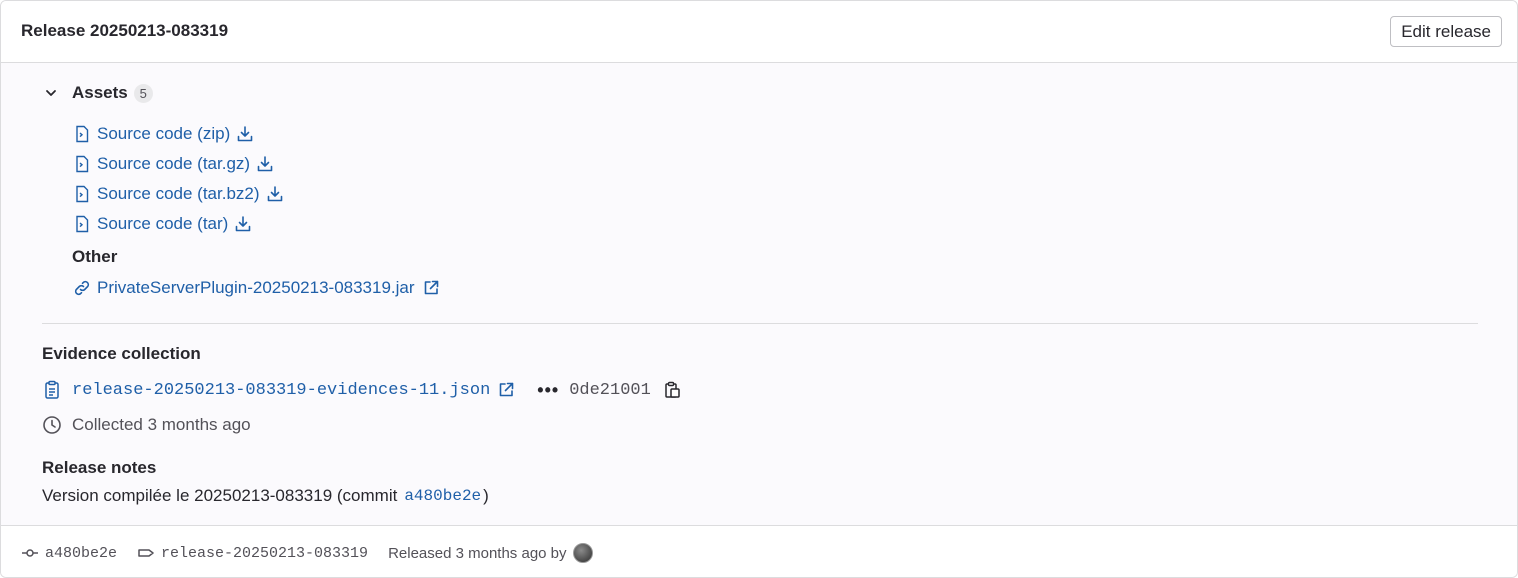 The image size is (1518, 578). What do you see at coordinates (143, 93) in the screenshot?
I see `assets-count-badge: 5` at bounding box center [143, 93].